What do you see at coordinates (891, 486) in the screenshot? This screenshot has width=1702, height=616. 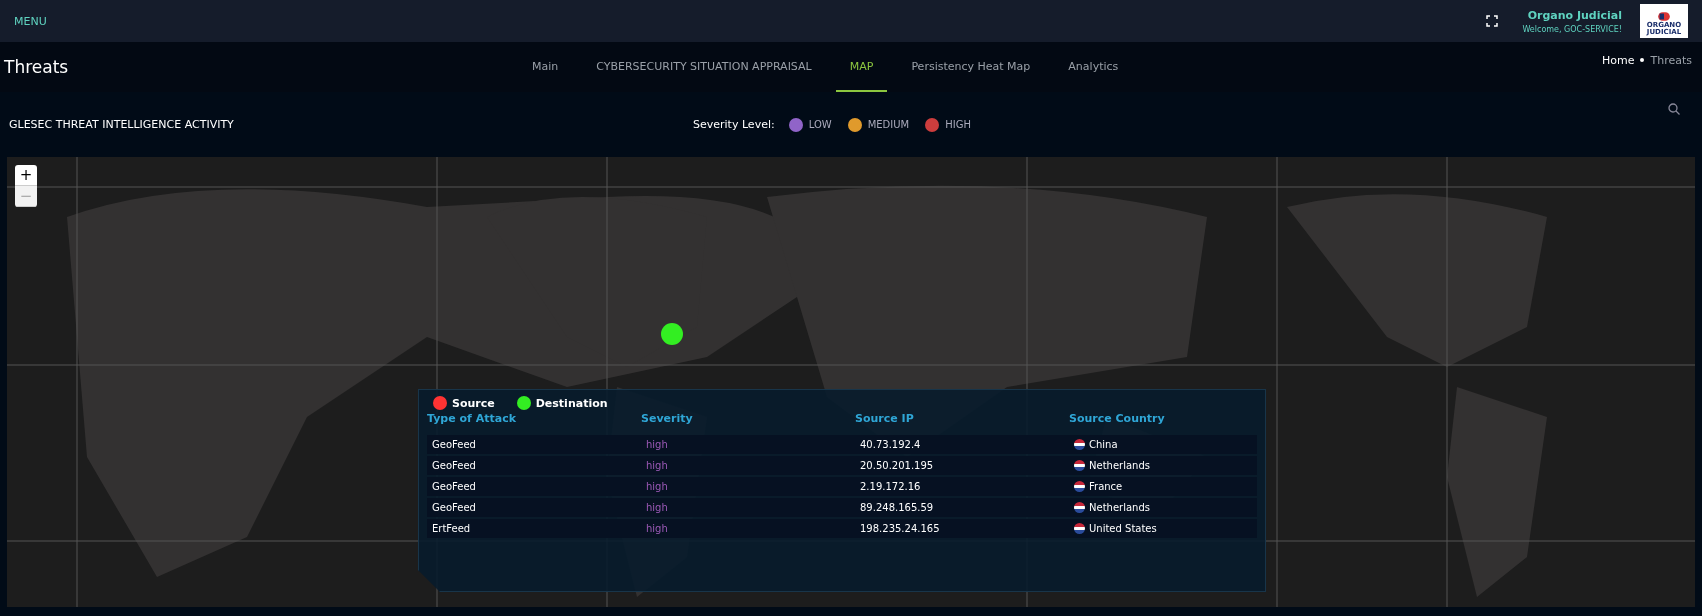 I see `table-cell-text: 2.19.172.16` at bounding box center [891, 486].